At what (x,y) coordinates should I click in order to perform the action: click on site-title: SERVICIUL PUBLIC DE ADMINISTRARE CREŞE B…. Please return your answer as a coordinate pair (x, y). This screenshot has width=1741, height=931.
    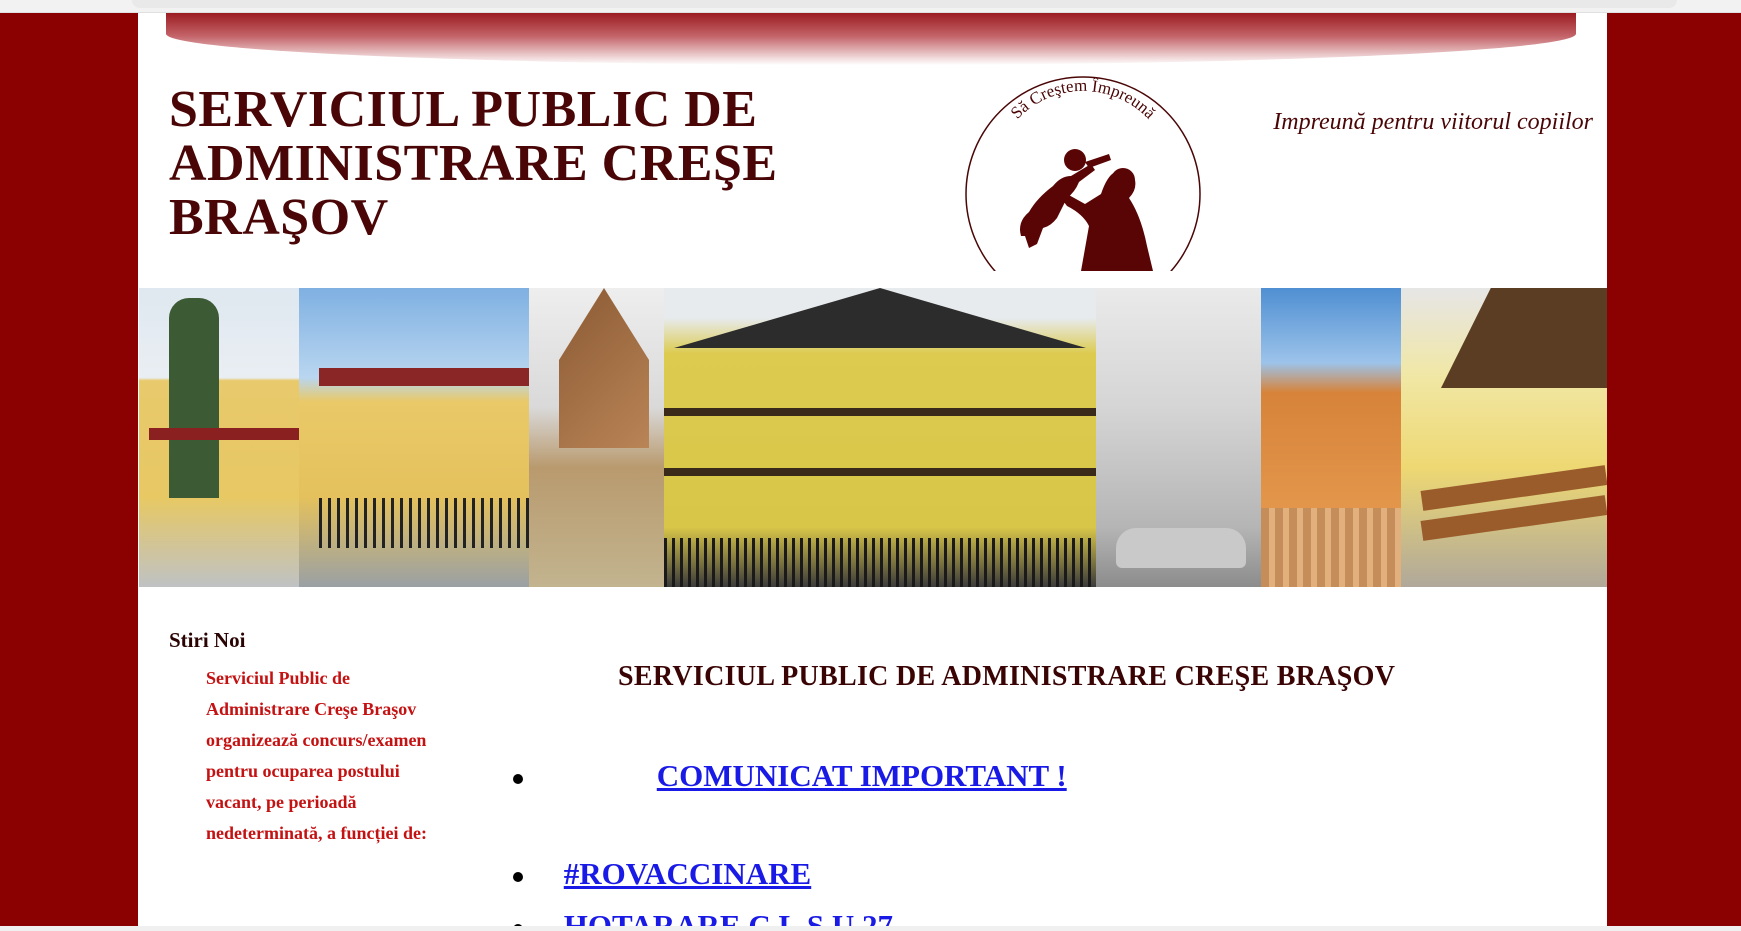
    Looking at the image, I should click on (473, 163).